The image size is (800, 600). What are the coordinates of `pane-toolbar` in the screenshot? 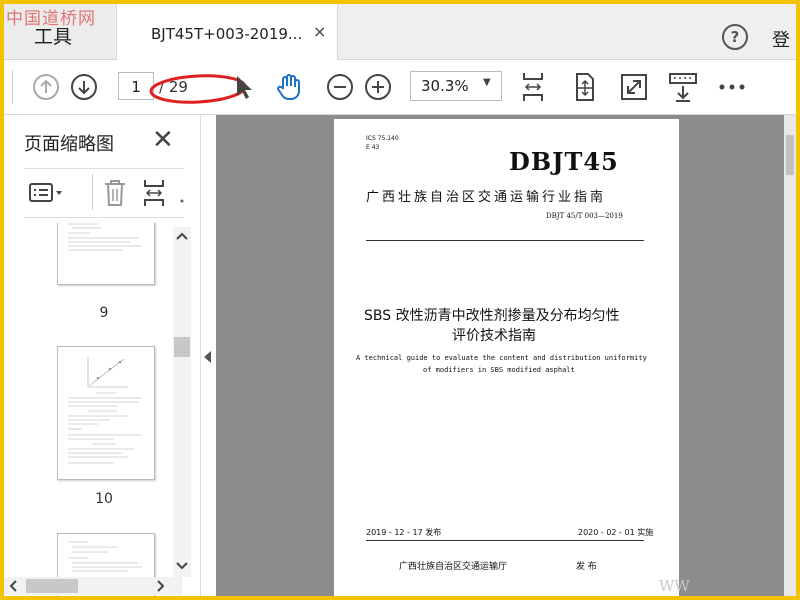 It's located at (104, 193).